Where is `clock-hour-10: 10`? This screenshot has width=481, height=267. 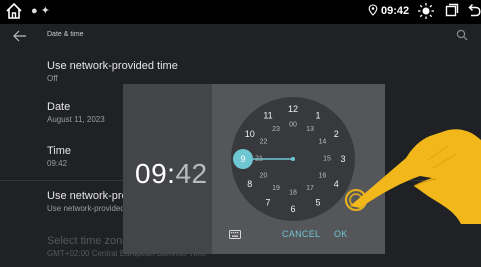 clock-hour-10: 10 is located at coordinates (250, 134).